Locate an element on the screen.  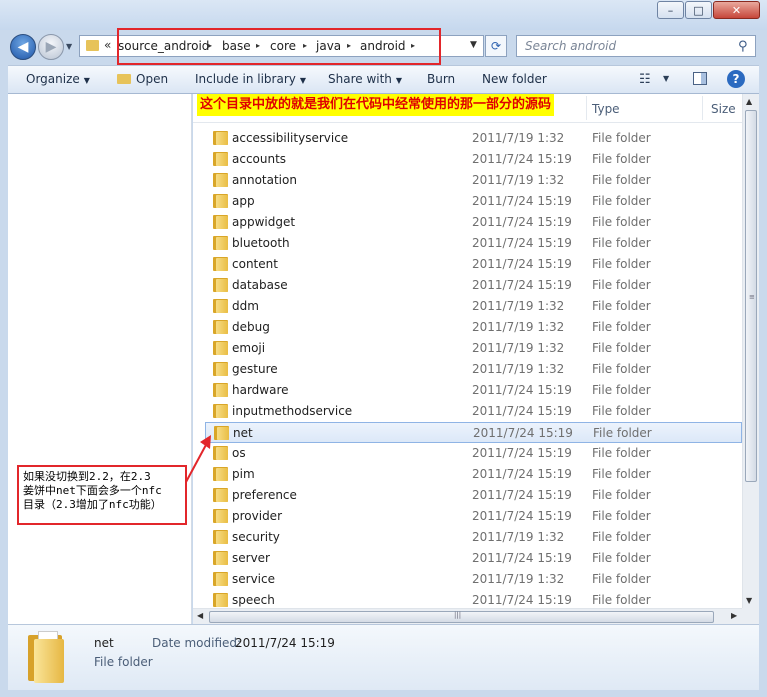
file-name: database is located at coordinates (260, 285).